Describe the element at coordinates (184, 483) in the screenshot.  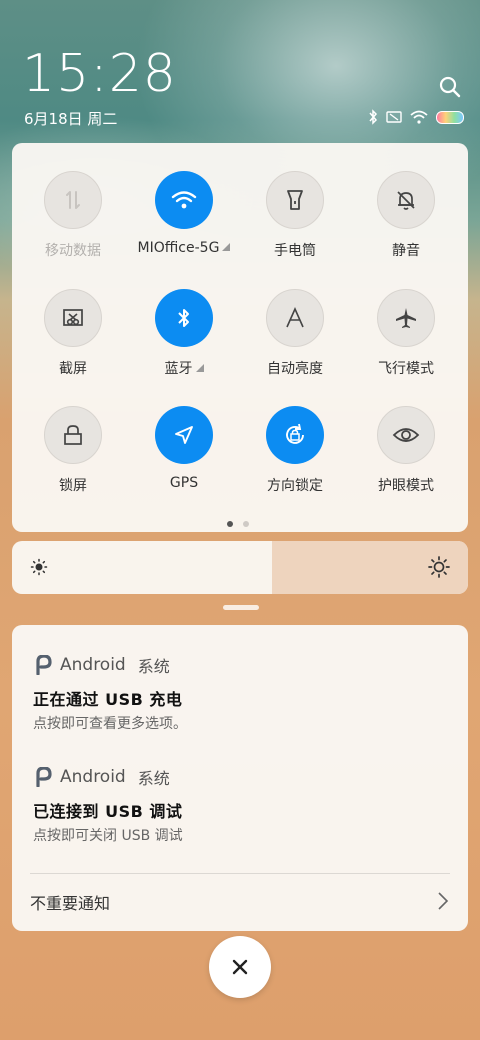
I see `tile-label: GPS` at that location.